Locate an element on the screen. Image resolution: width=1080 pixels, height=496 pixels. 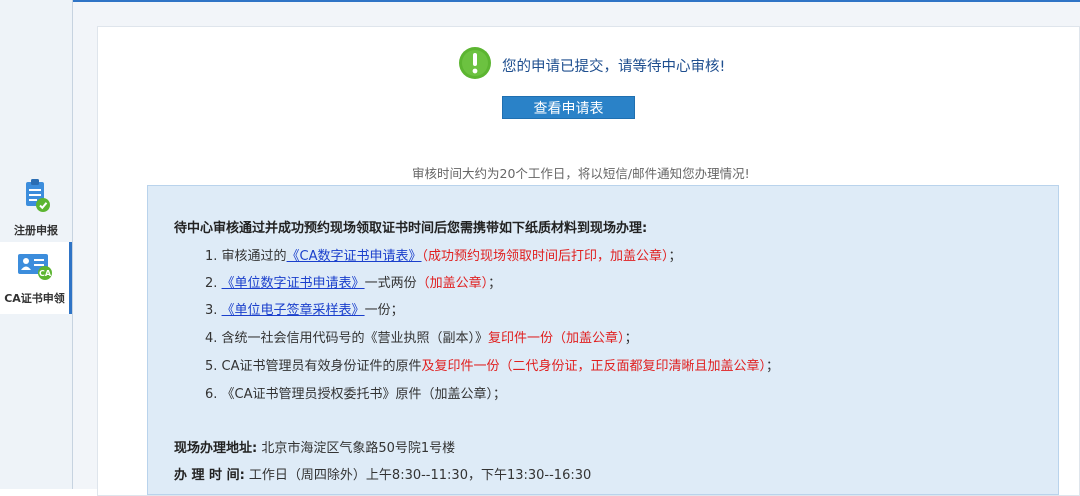
item-note: （加盖公章） is located at coordinates (452, 283).